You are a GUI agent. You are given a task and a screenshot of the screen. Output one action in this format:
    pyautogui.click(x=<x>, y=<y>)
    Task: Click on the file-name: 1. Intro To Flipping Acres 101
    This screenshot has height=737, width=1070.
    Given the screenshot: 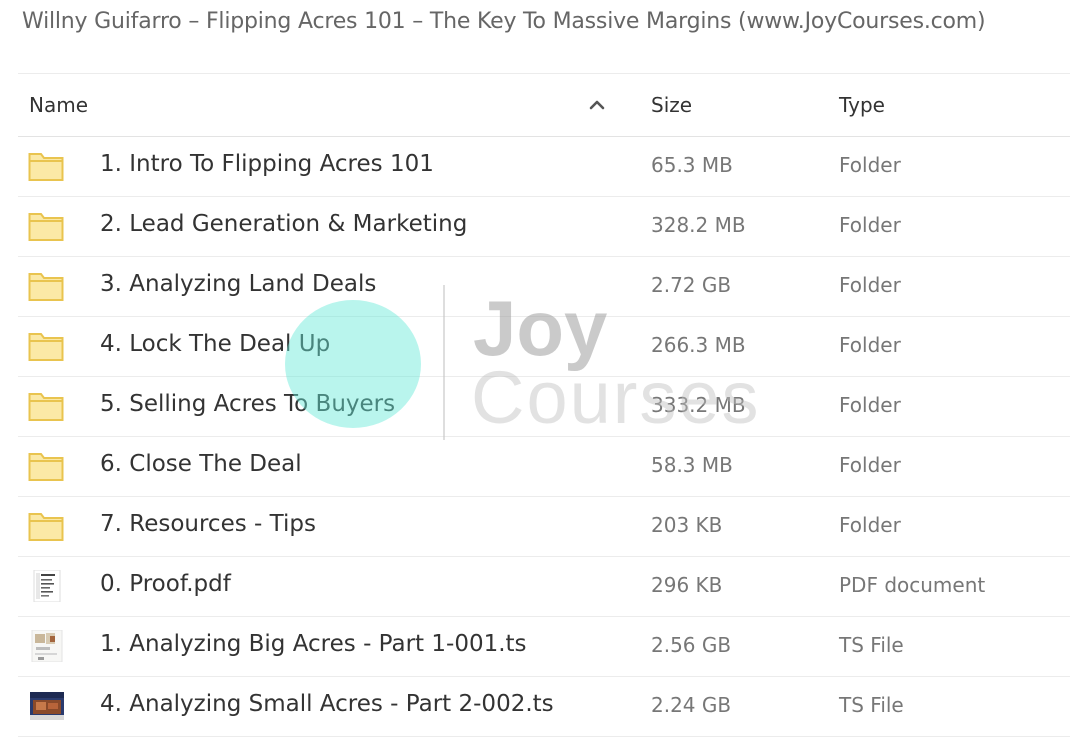 What is the action you would take?
    pyautogui.click(x=267, y=164)
    